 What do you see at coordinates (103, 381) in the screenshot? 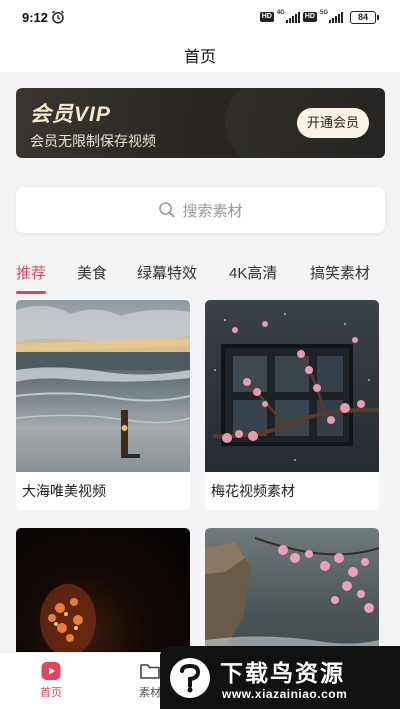
I see `sea-scene-image` at bounding box center [103, 381].